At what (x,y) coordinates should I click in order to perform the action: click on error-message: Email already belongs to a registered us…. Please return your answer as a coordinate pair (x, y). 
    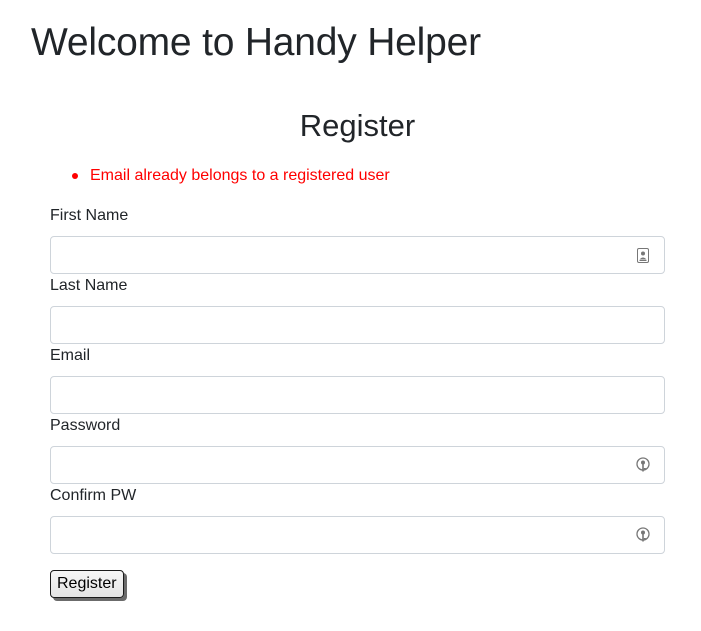
    Looking at the image, I should click on (231, 176).